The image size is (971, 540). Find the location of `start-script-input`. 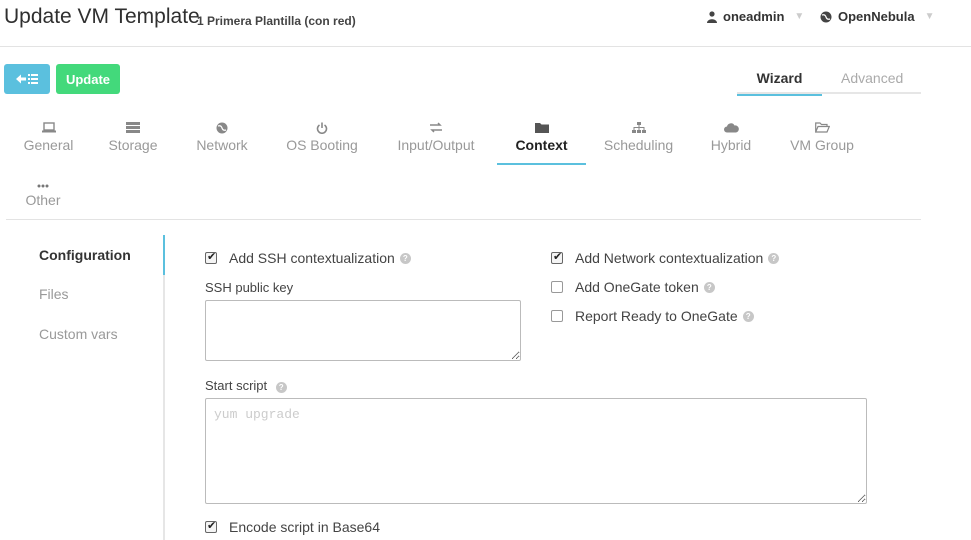

start-script-input is located at coordinates (536, 451).